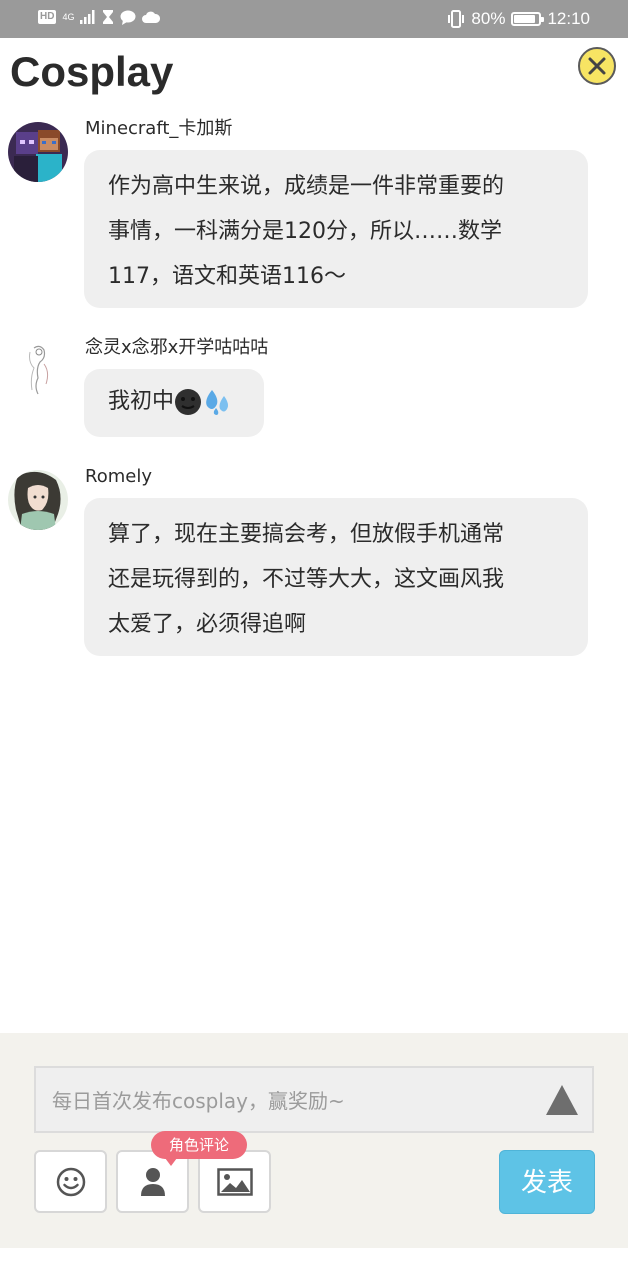 The image size is (628, 1280). Describe the element at coordinates (547, 1182) in the screenshot. I see `post-button: 发表` at that location.